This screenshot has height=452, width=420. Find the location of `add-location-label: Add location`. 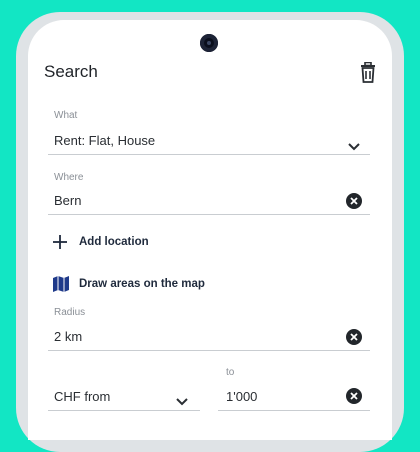

add-location-label: Add location is located at coordinates (114, 242).